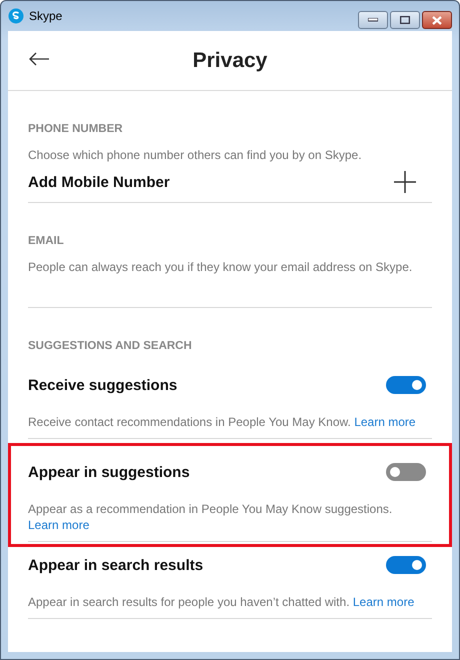  I want to click on setting-label: Receive suggestions, so click(103, 385).